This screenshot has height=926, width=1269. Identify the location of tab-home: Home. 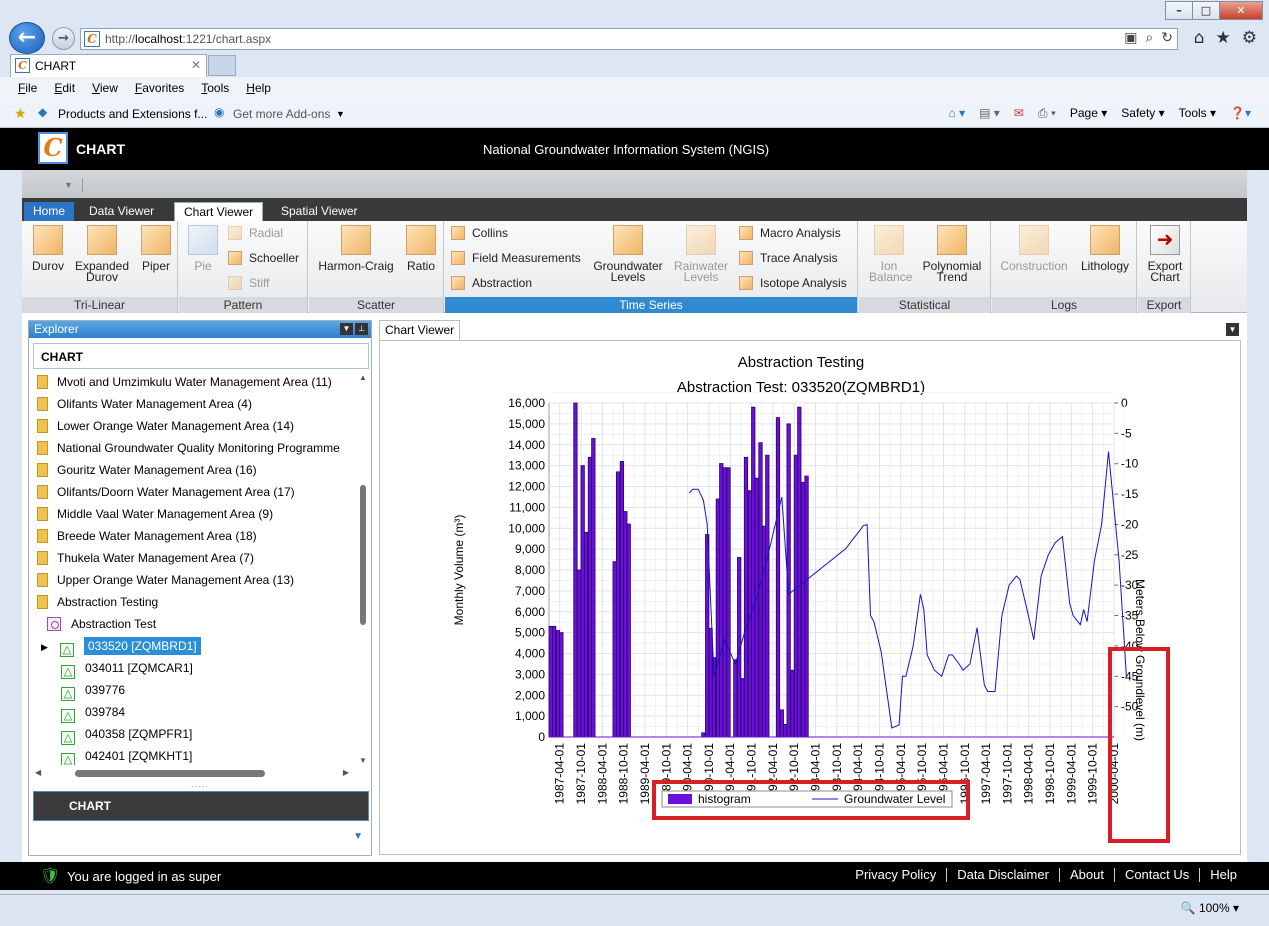
(49, 211).